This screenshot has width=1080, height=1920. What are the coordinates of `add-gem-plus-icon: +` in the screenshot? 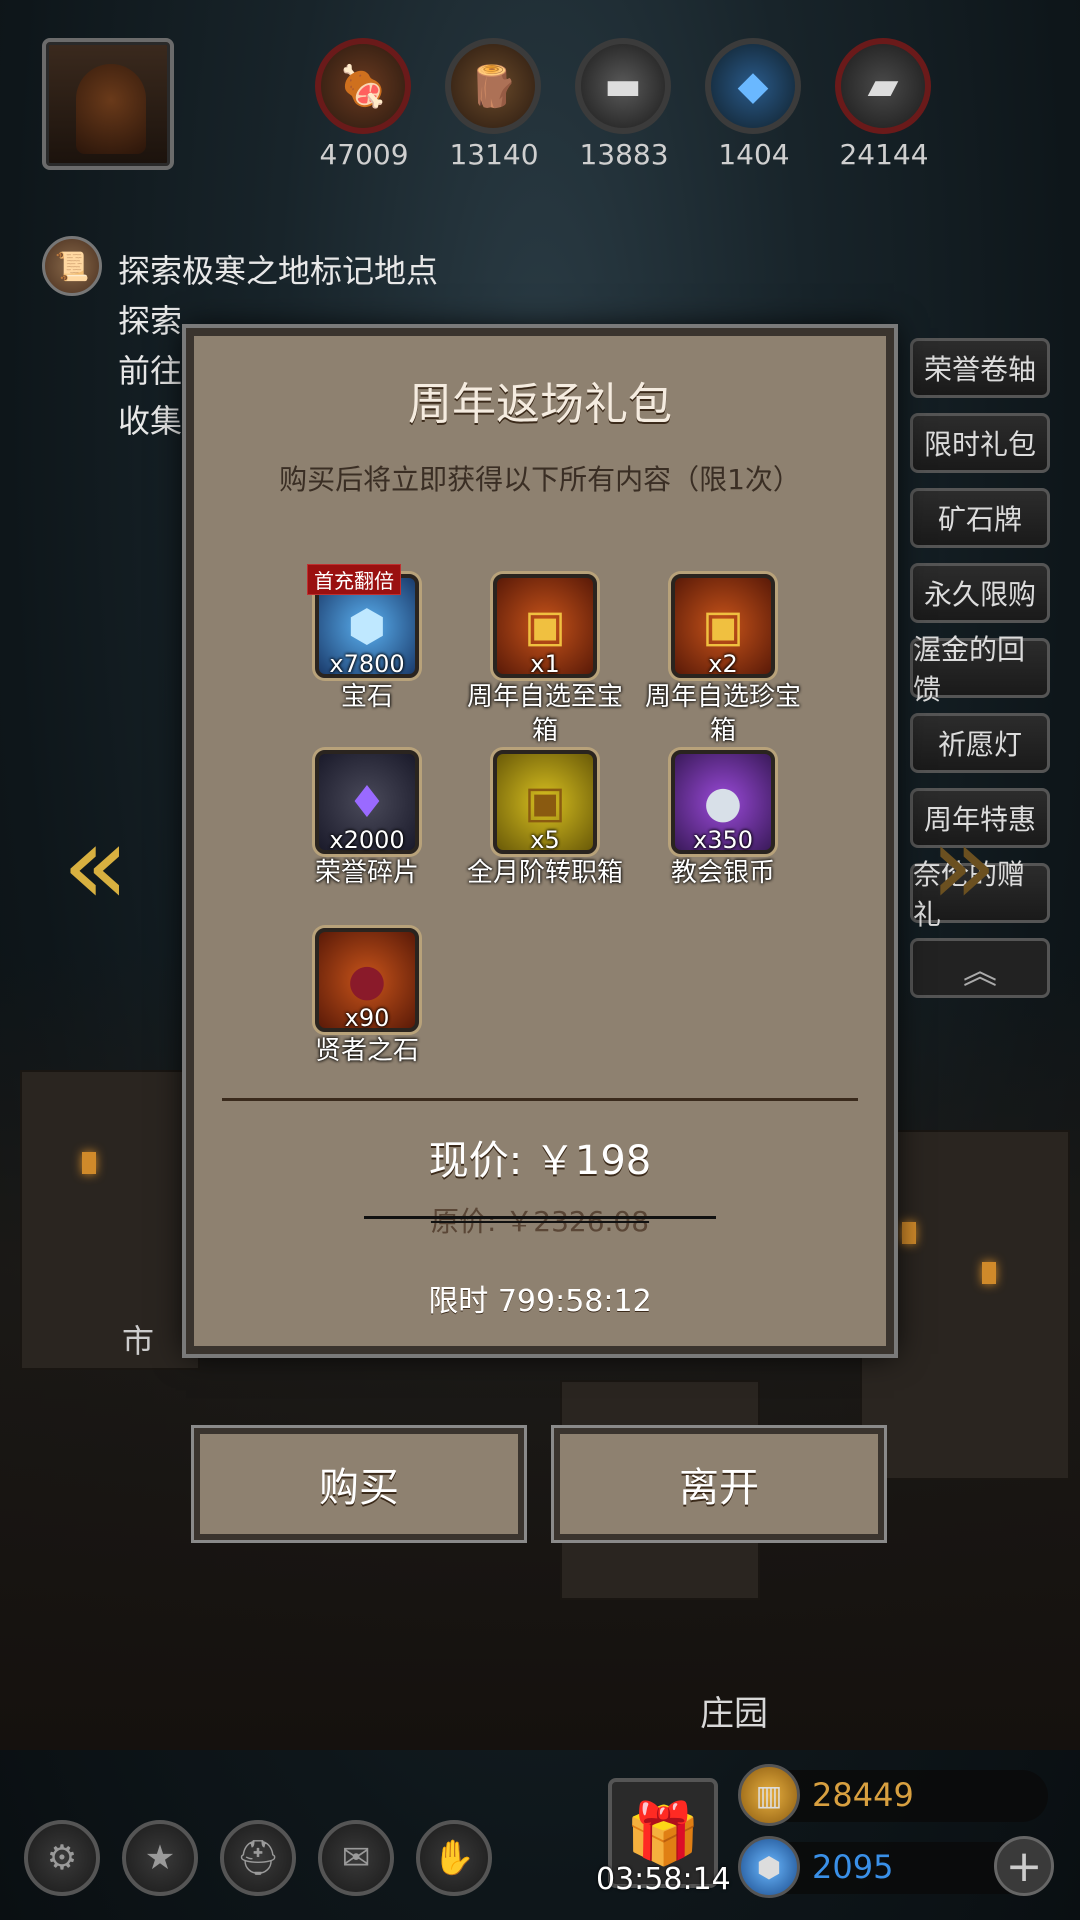 It's located at (1024, 1866).